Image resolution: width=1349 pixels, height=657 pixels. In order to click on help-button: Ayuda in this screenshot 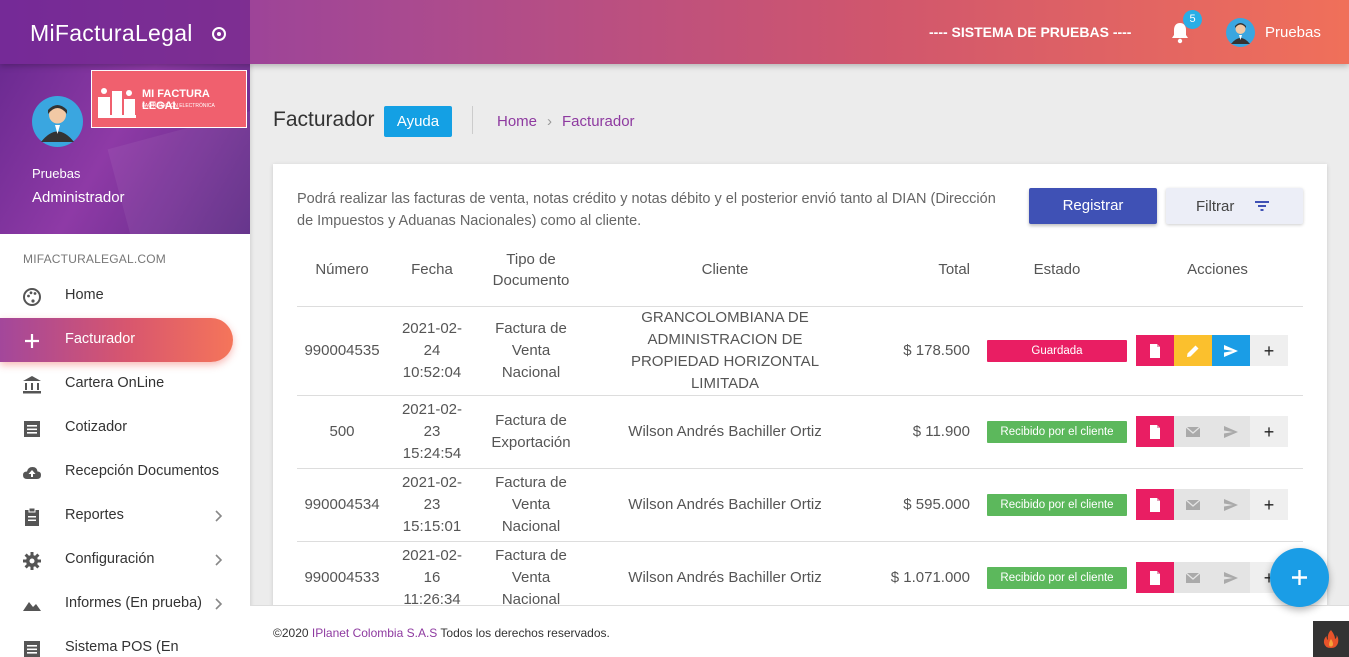, I will do `click(418, 121)`.